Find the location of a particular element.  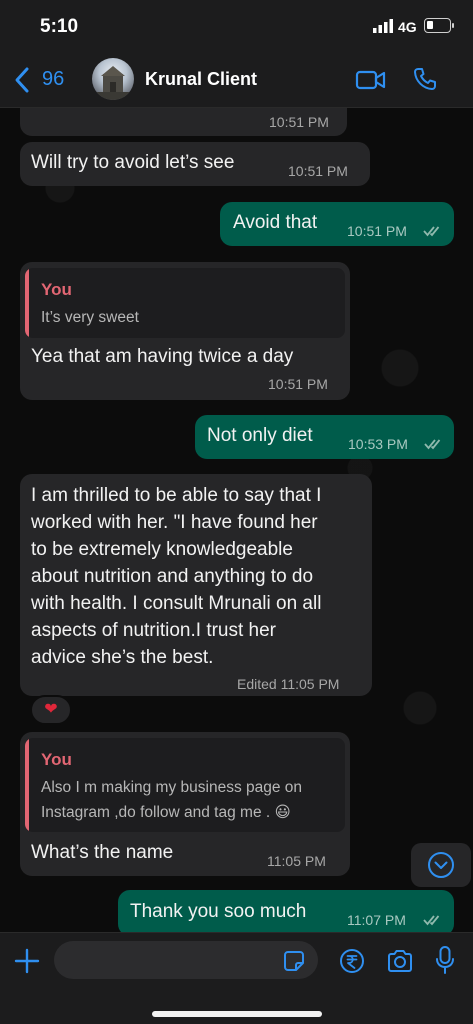

chevron-down-icon is located at coordinates (441, 865).